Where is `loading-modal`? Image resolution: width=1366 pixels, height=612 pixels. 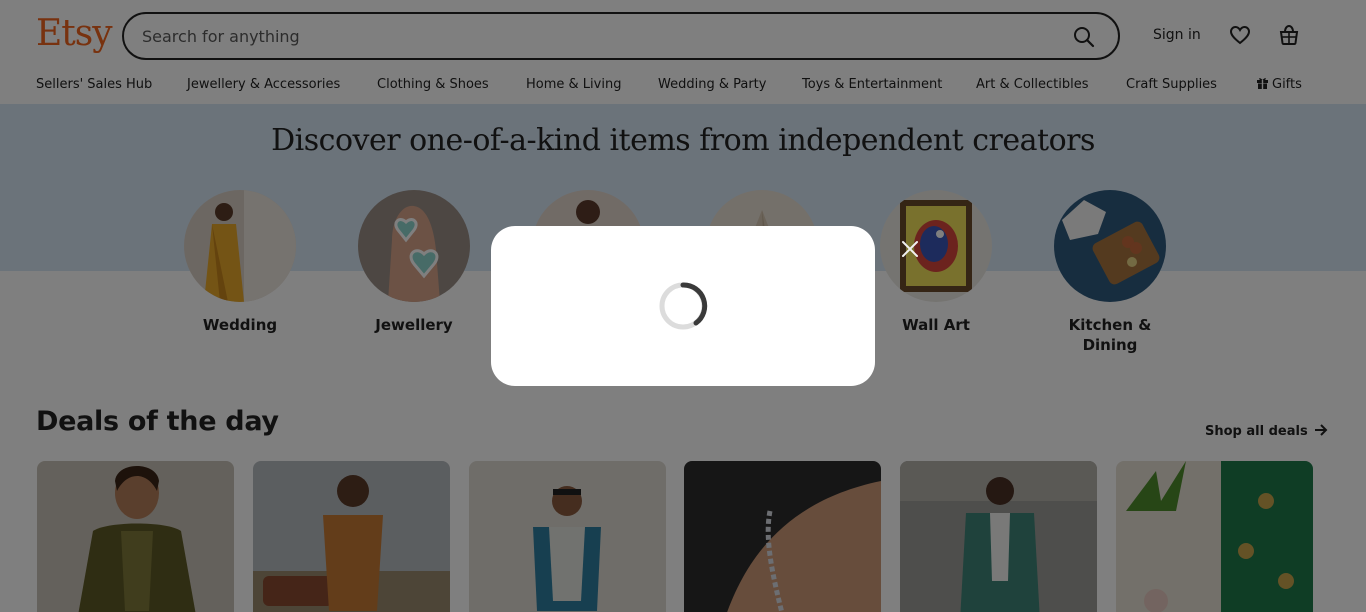 loading-modal is located at coordinates (683, 306).